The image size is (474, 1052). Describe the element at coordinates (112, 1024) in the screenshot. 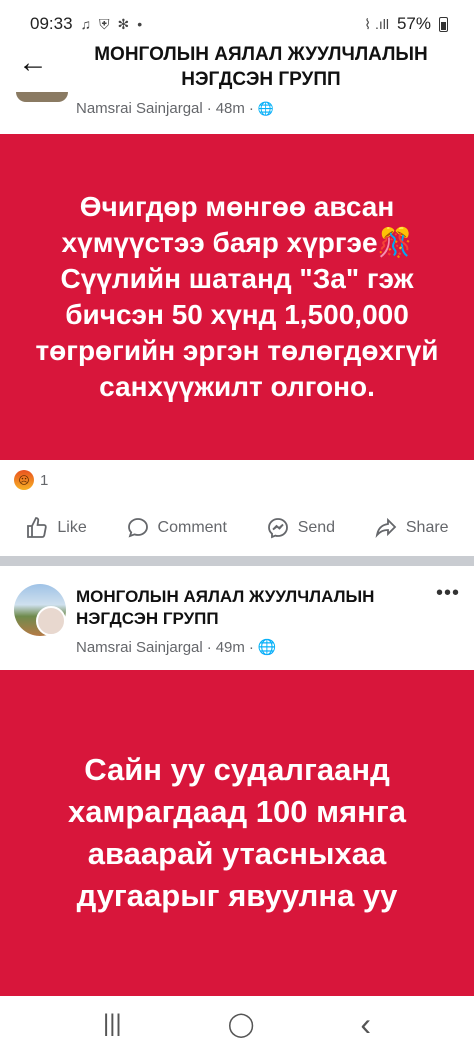

I see `recent-apps-button: |||` at that location.